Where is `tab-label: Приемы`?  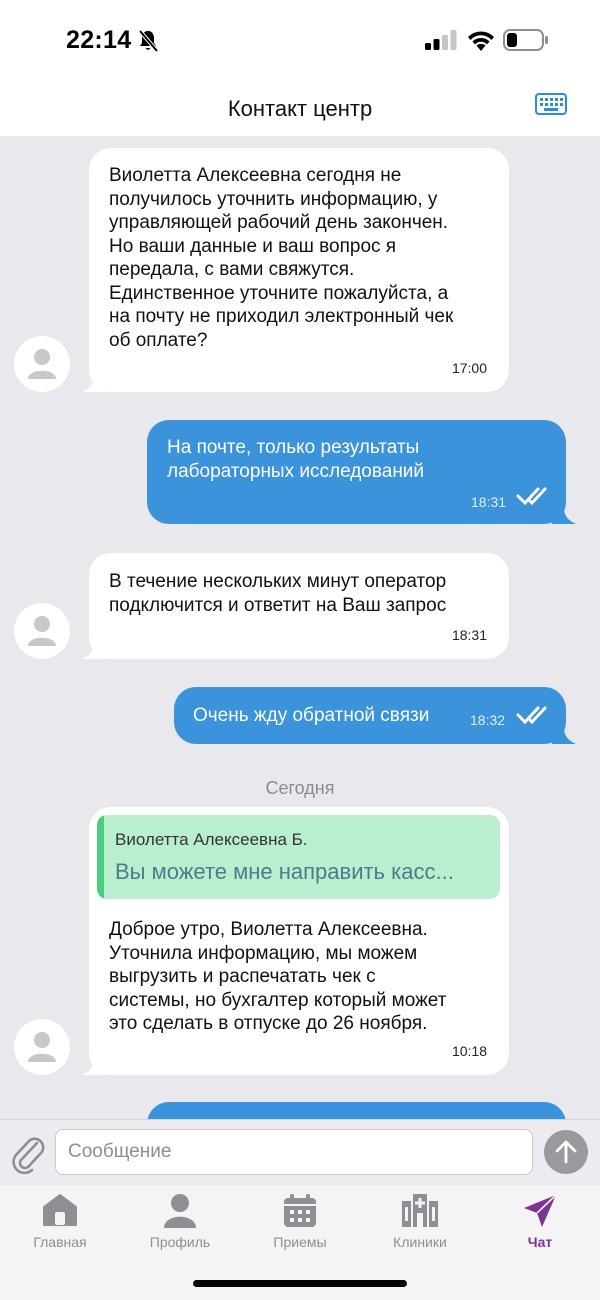 tab-label: Приемы is located at coordinates (300, 1242).